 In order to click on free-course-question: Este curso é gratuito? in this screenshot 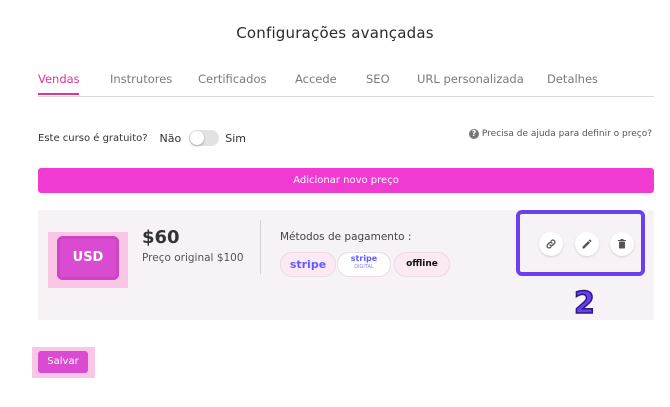, I will do `click(93, 138)`.